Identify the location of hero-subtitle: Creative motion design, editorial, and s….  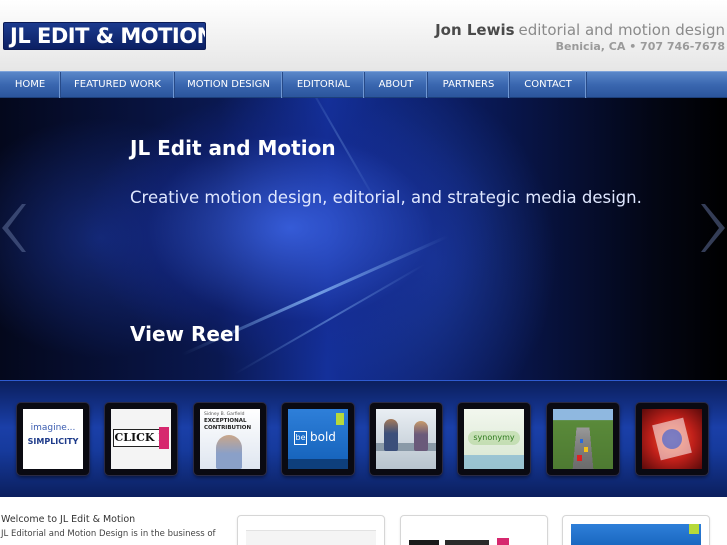
(386, 197).